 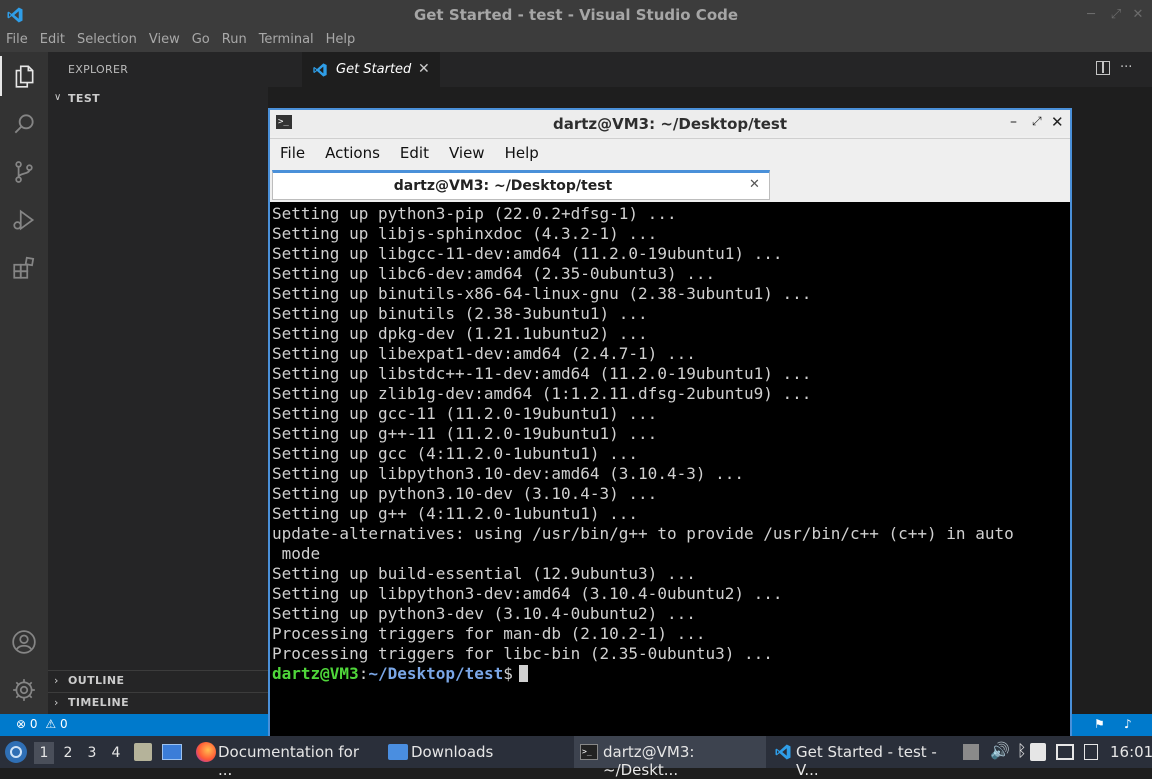 I want to click on terminal-close-icon: ✕, so click(x=1057, y=122).